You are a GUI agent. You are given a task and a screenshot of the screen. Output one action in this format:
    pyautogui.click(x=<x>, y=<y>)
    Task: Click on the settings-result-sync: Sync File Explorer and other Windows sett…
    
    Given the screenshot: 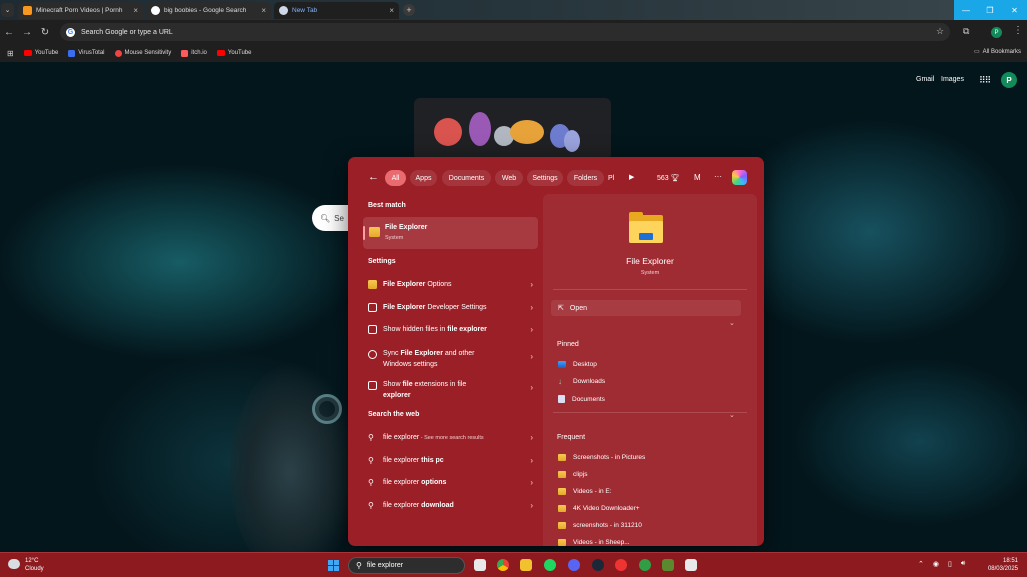 What is the action you would take?
    pyautogui.click(x=450, y=359)
    